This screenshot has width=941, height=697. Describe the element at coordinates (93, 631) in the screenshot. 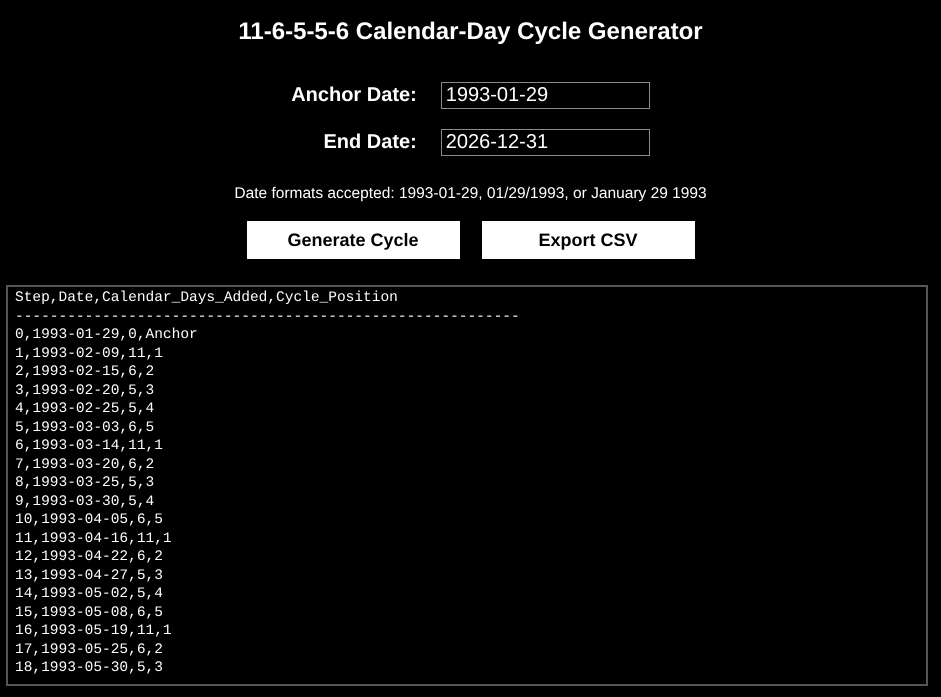

I see `csv-line: 16,1993-05-19,11,1` at that location.